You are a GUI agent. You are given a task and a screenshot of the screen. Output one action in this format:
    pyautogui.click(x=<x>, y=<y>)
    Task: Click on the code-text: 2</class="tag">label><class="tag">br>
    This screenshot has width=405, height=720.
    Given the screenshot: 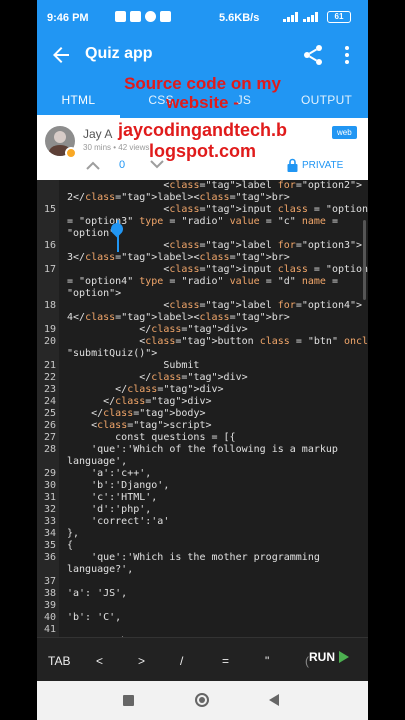 What is the action you would take?
    pyautogui.click(x=178, y=197)
    